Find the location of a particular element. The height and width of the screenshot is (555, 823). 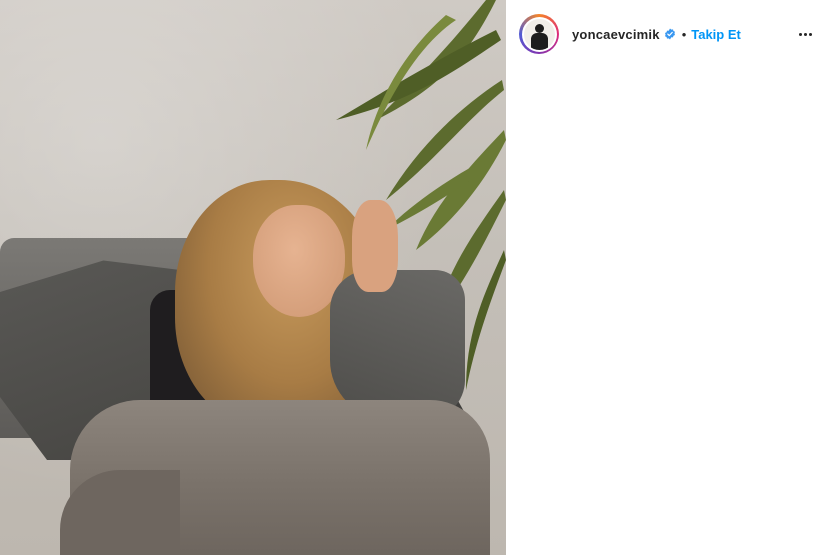

story-ring is located at coordinates (539, 34).